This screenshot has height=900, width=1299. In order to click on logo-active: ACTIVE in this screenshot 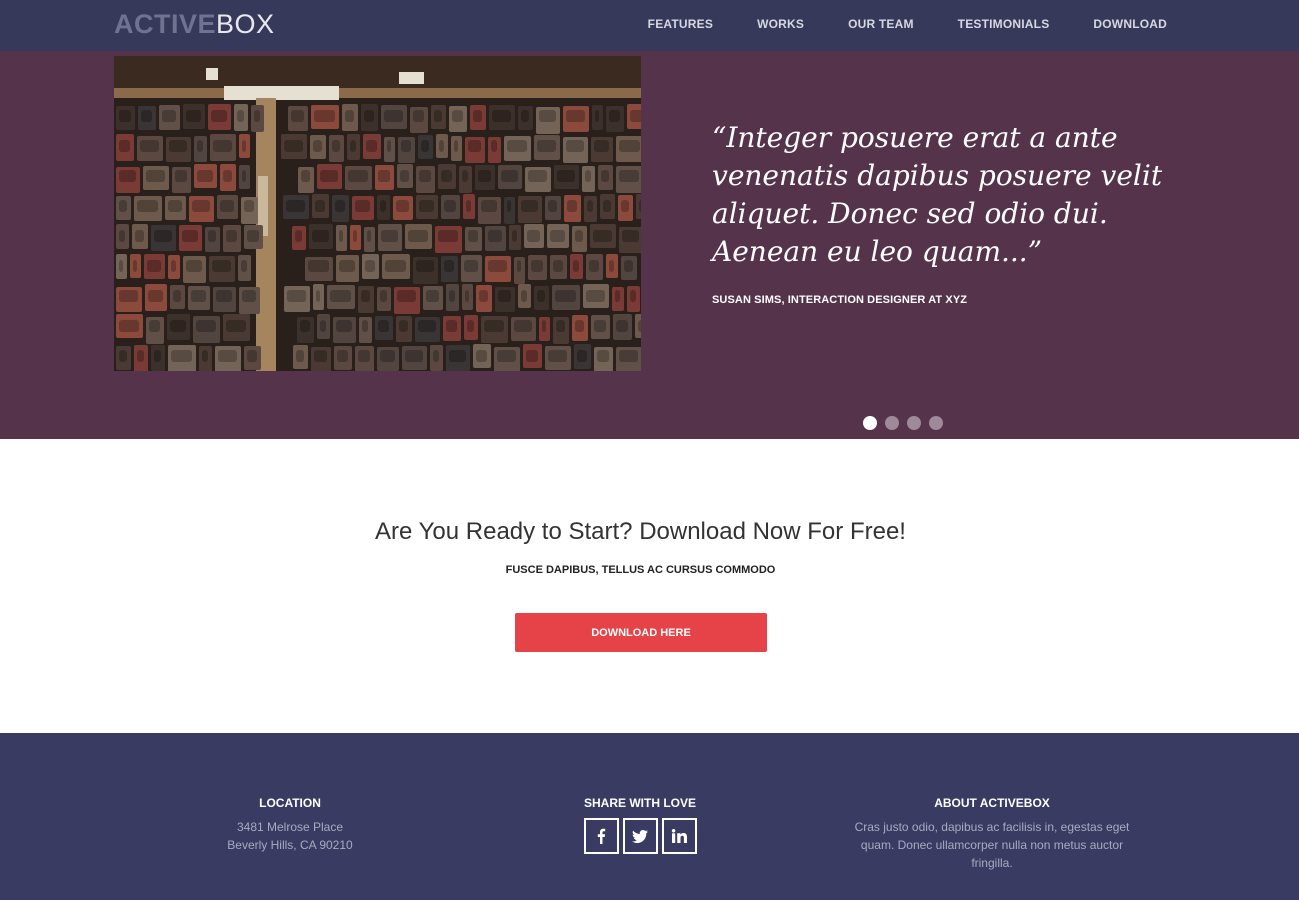, I will do `click(165, 24)`.